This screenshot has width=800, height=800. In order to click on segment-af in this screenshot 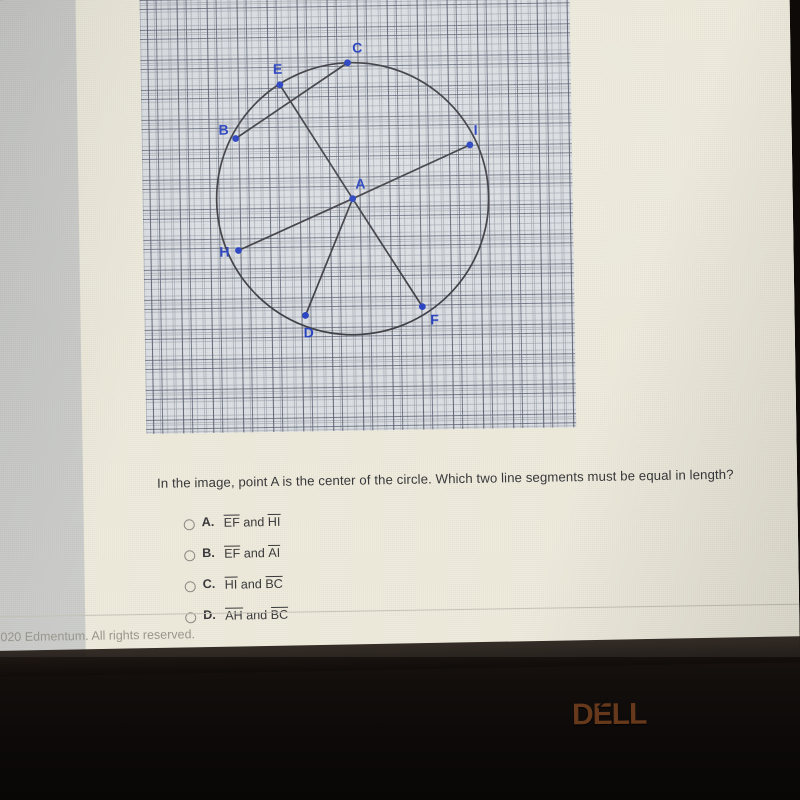, I will do `click(387, 253)`.